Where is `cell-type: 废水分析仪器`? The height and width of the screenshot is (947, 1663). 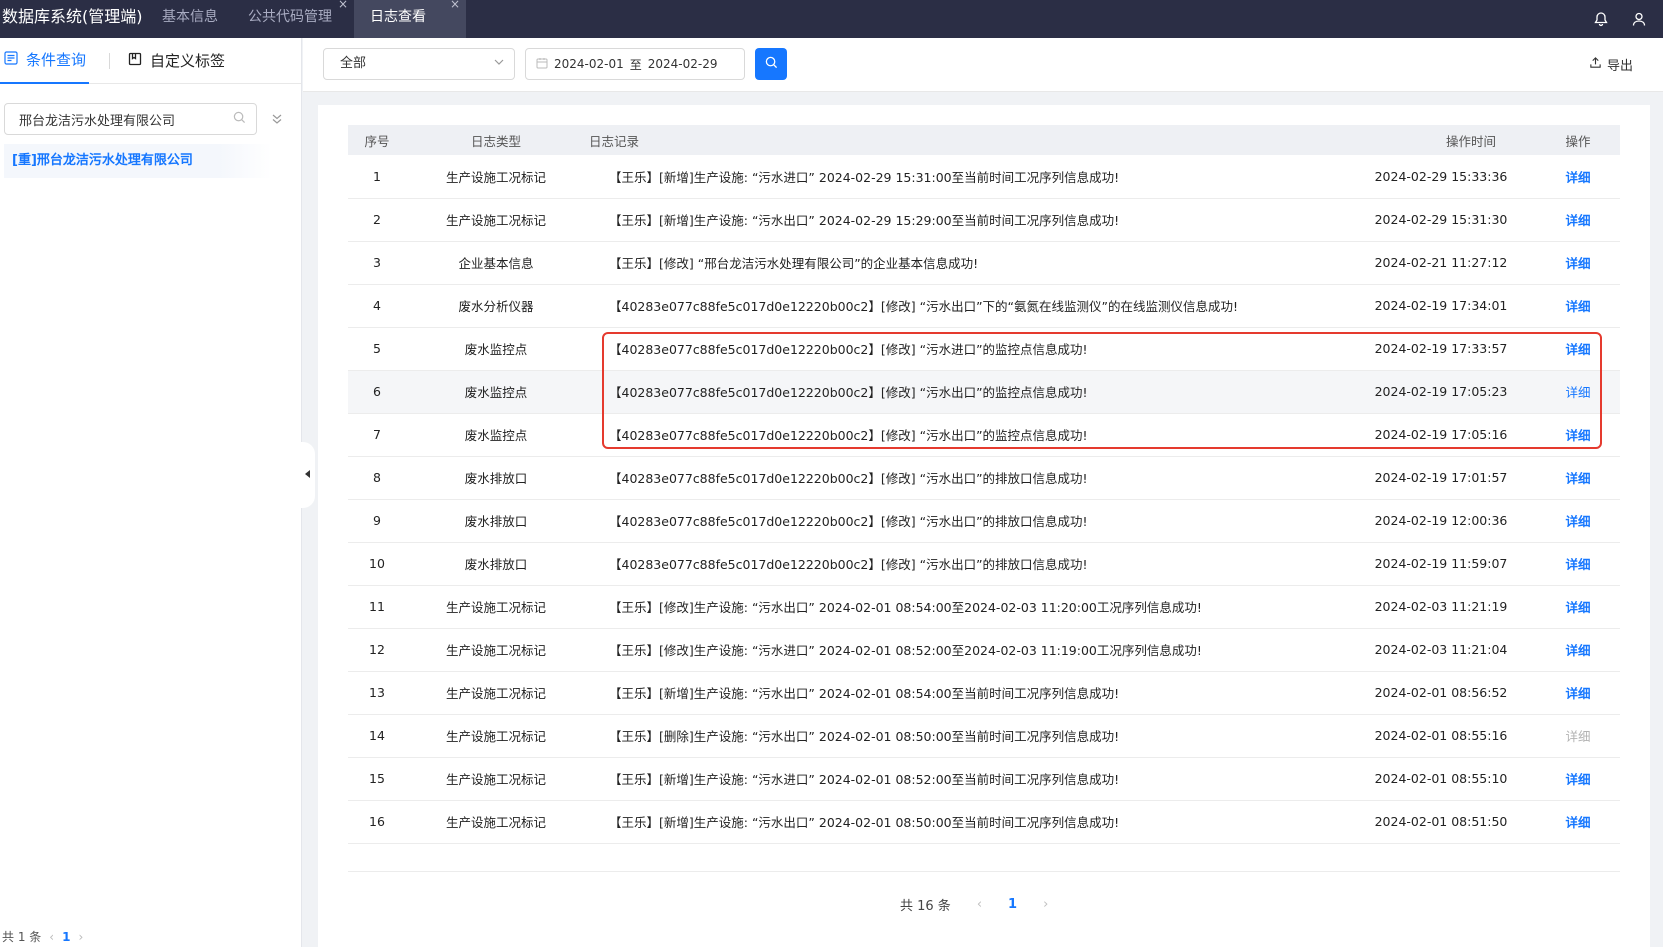 cell-type: 废水分析仪器 is located at coordinates (496, 306).